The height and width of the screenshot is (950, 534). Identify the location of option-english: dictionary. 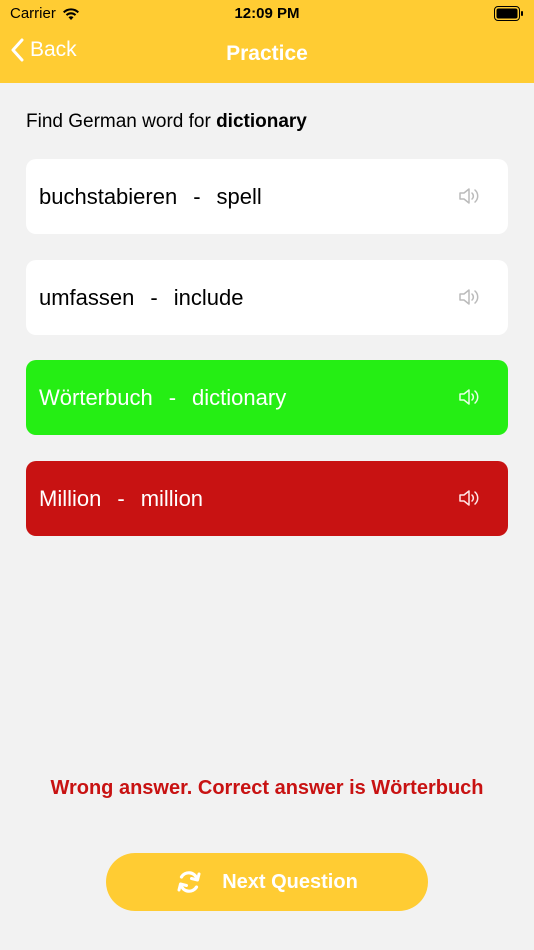
(239, 397).